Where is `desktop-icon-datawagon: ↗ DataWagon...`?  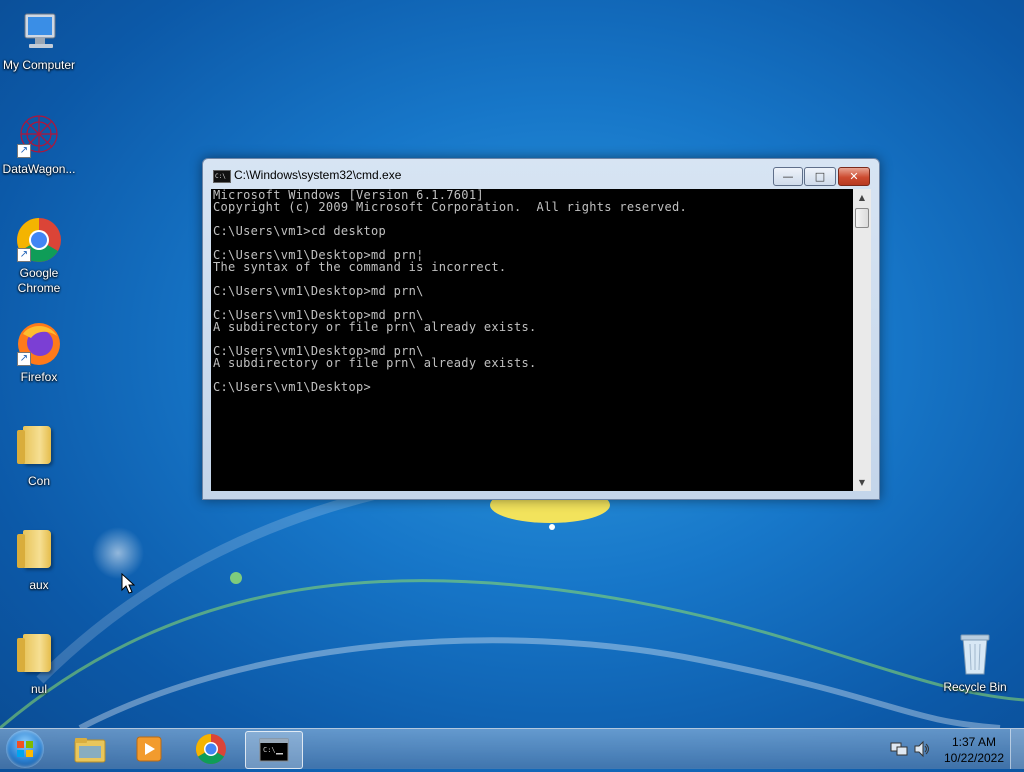 desktop-icon-datawagon: ↗ DataWagon... is located at coordinates (39, 144).